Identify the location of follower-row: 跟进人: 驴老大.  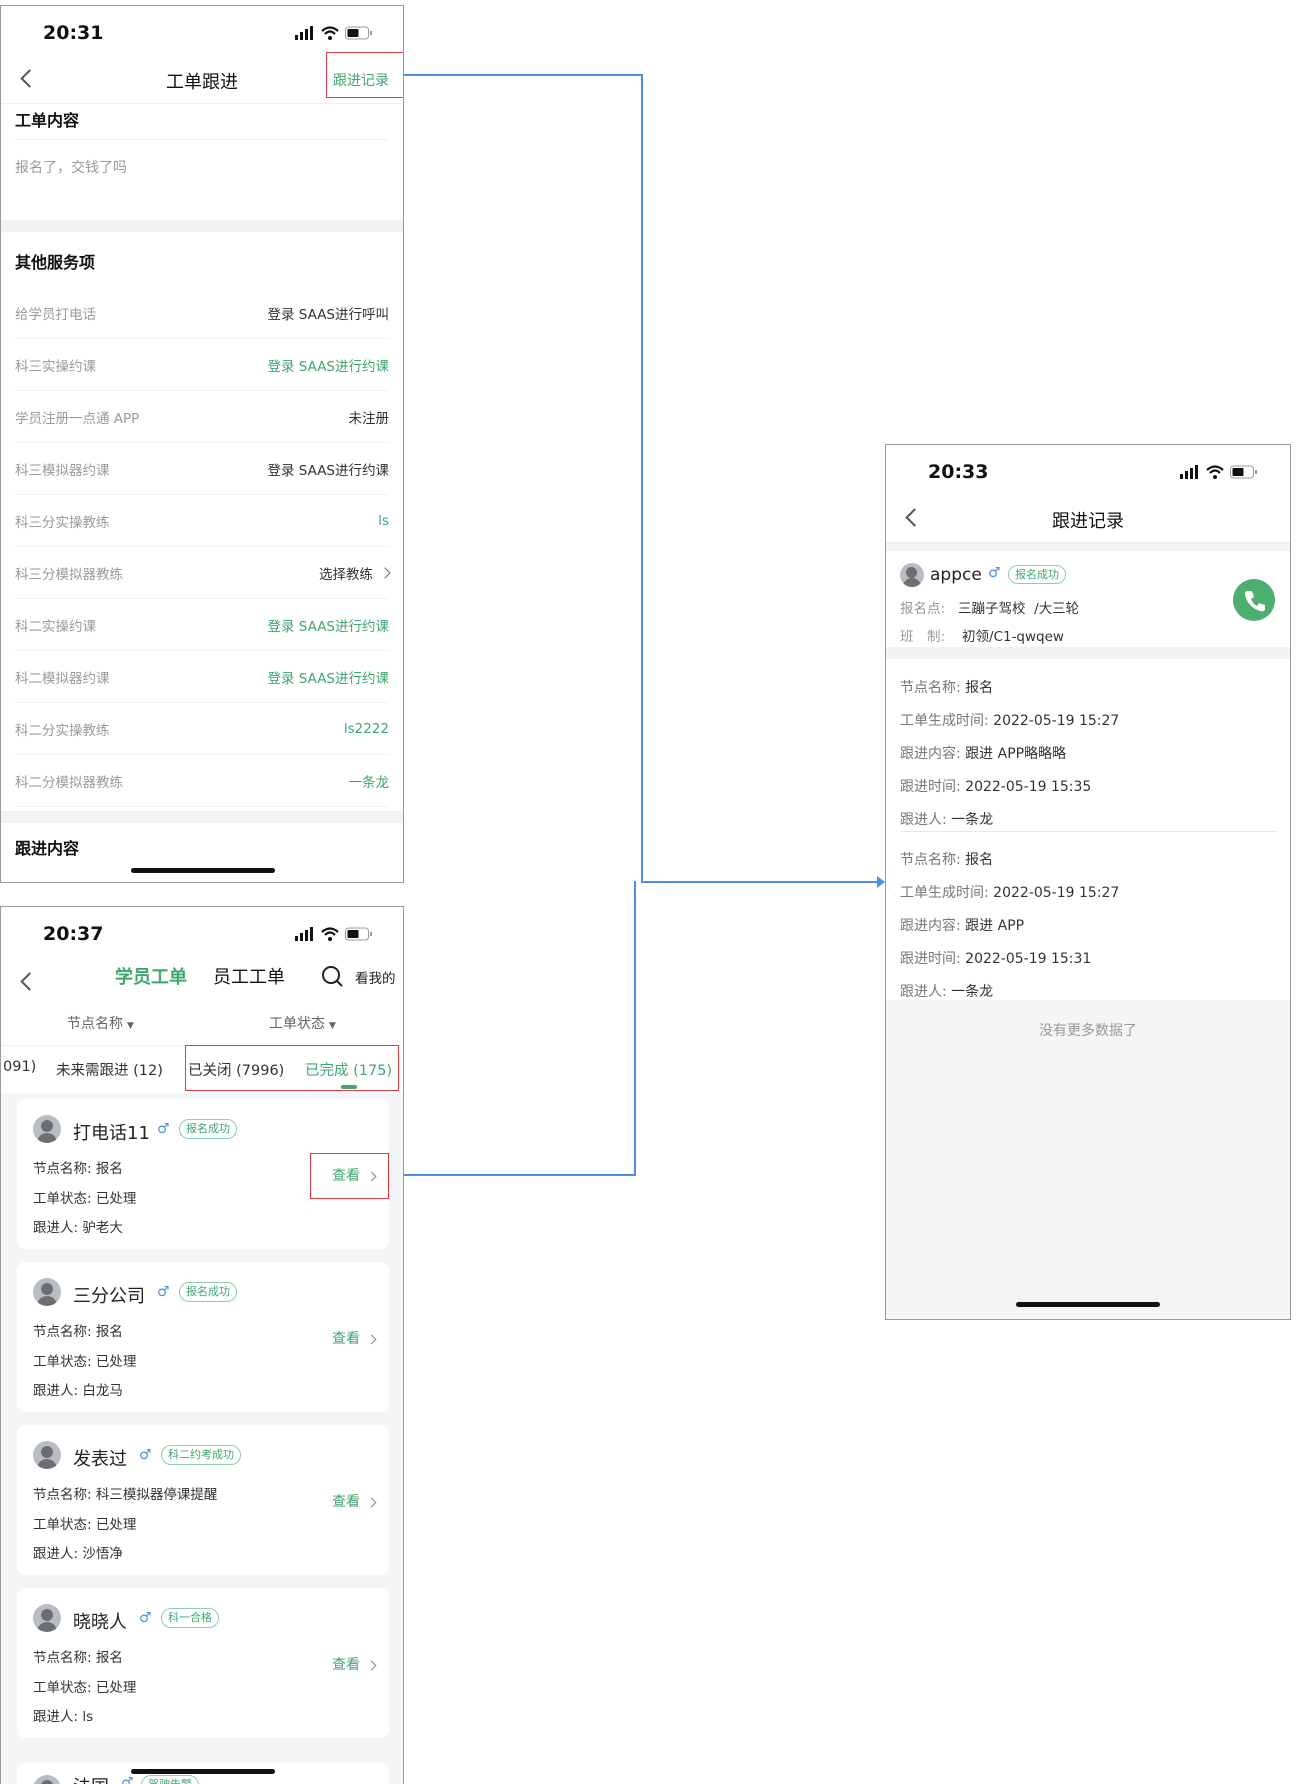
(78, 1226).